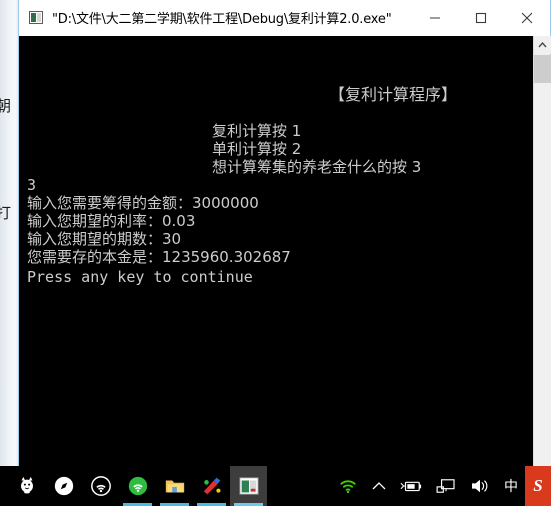  I want to click on taskbar-item-console-window, so click(248, 486).